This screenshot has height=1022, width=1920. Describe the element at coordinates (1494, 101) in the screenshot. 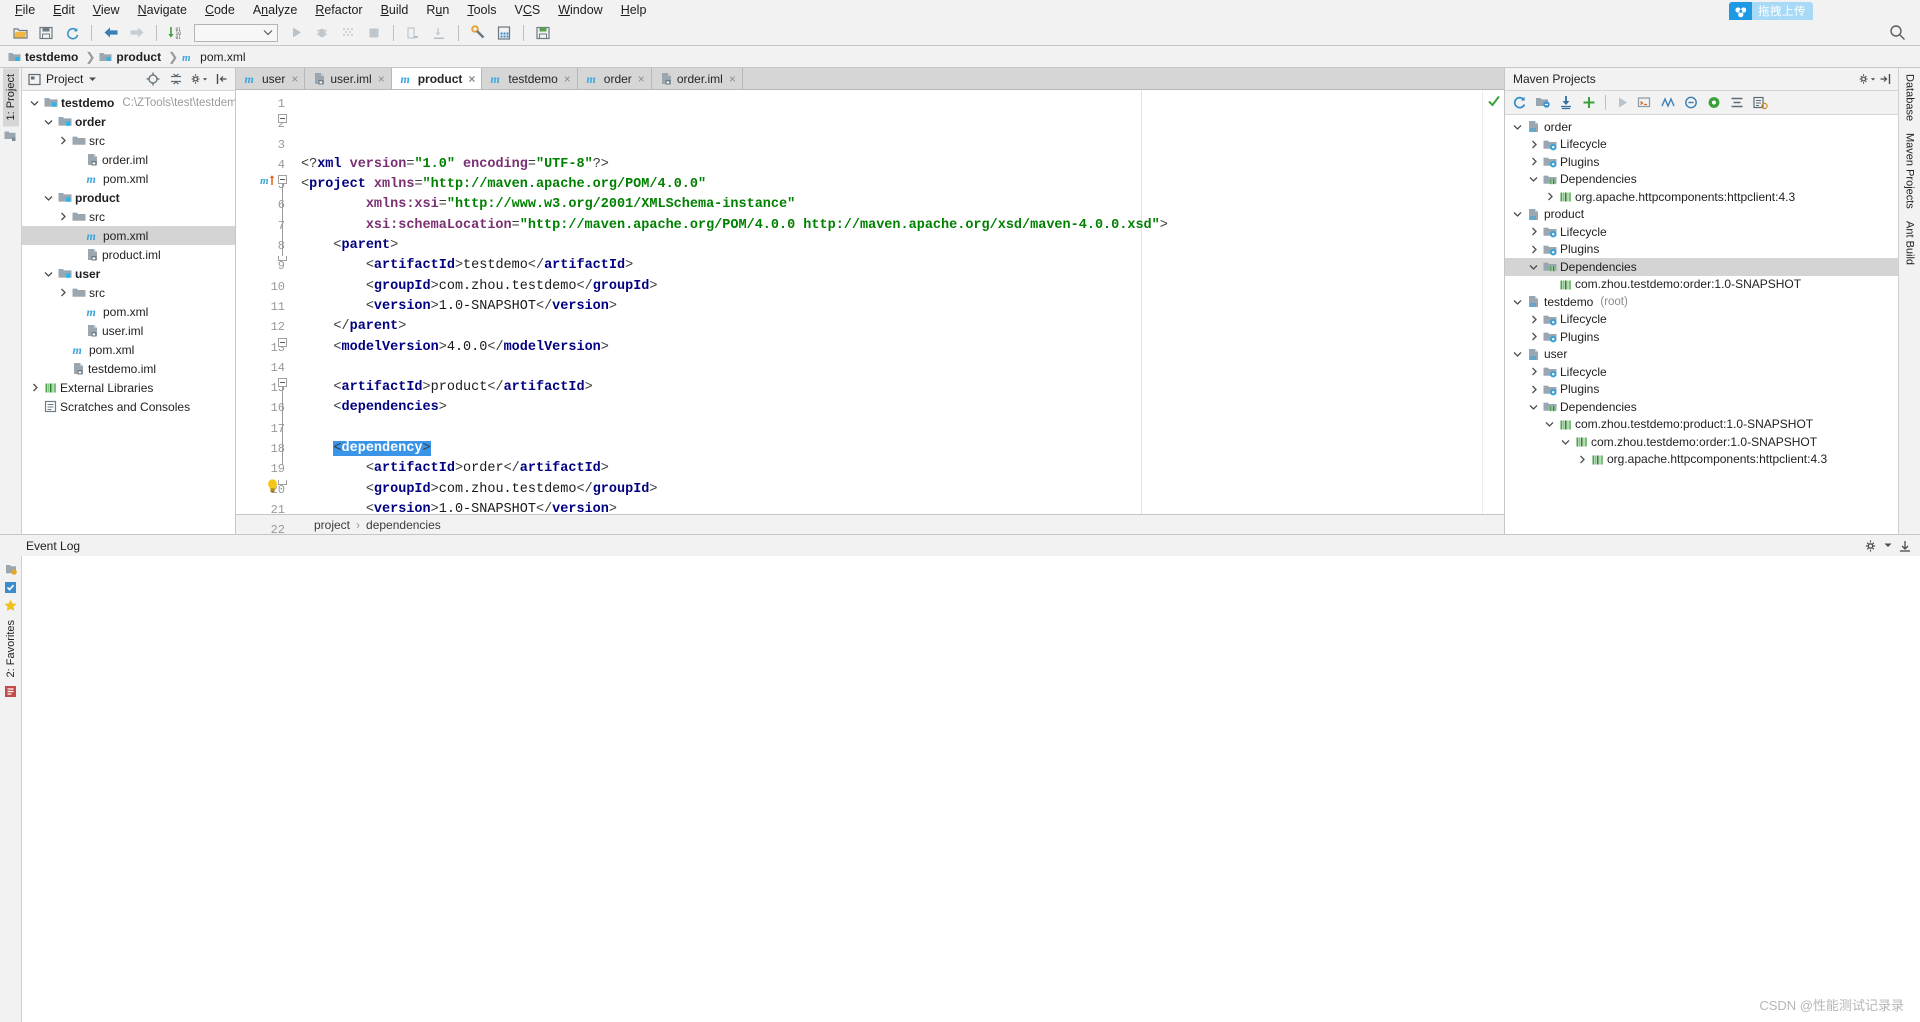

I see `check-ok-icon` at that location.